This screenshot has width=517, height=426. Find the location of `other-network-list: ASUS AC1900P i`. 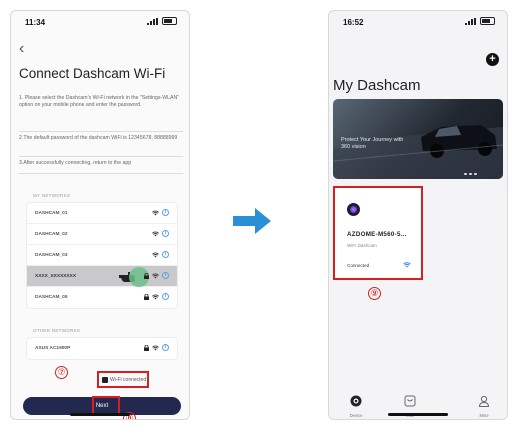

other-network-list: ASUS AC1900P i is located at coordinates (102, 348).